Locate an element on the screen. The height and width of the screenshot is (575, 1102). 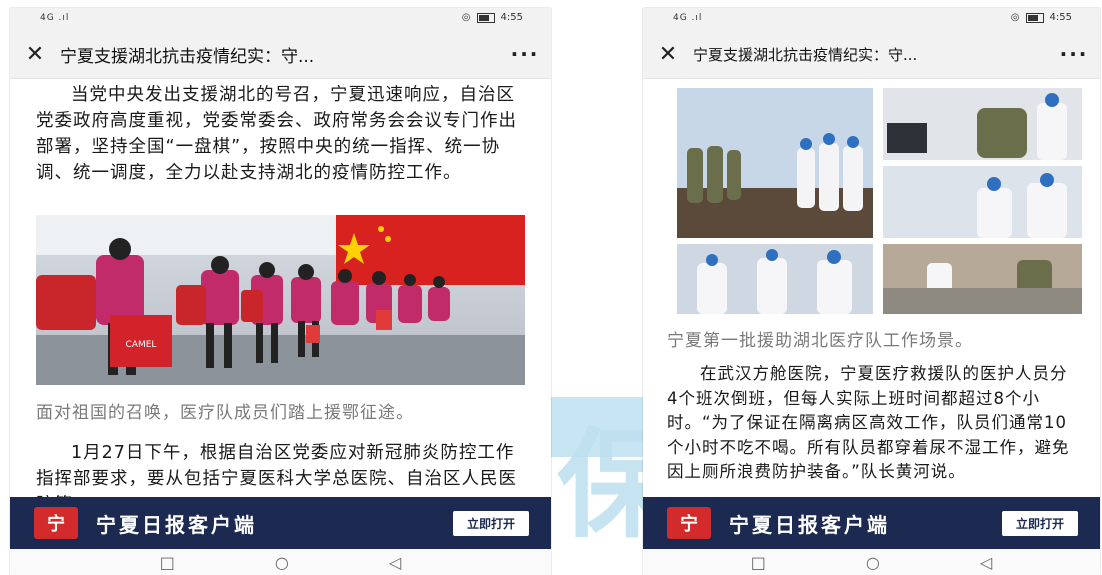
bag-text: CAMEL is located at coordinates (141, 345).